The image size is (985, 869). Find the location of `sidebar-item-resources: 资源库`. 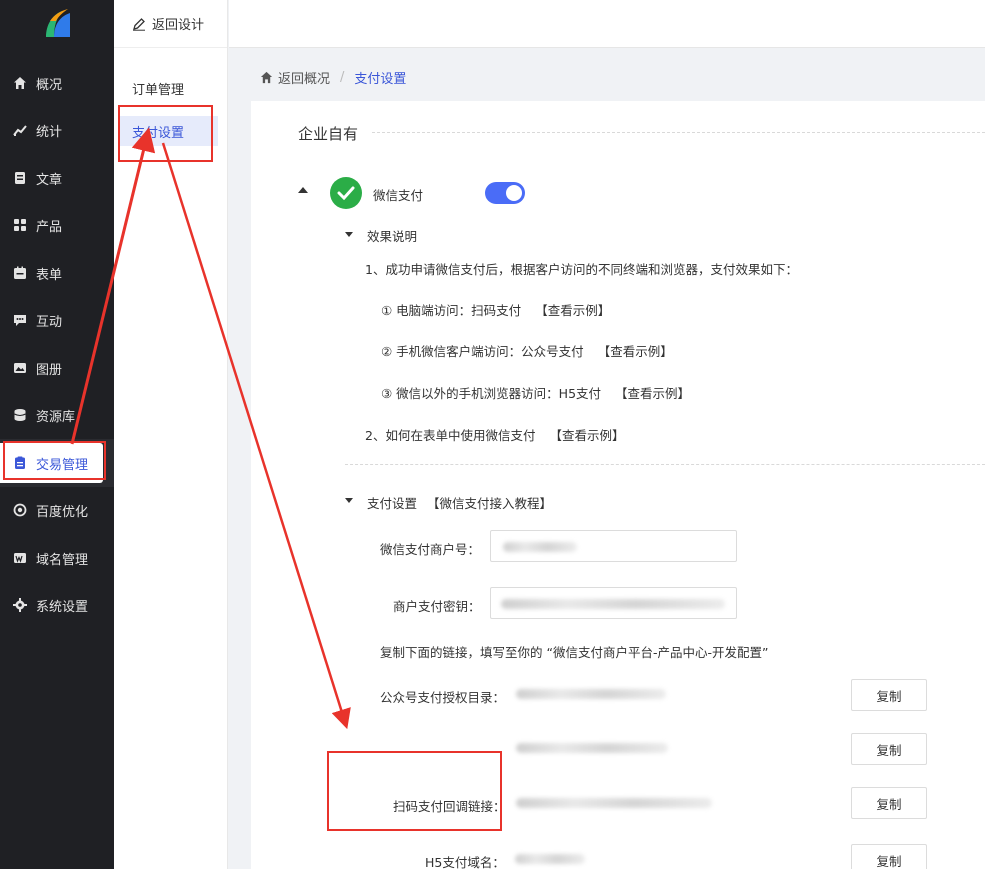

sidebar-item-resources: 资源库 is located at coordinates (57, 415).